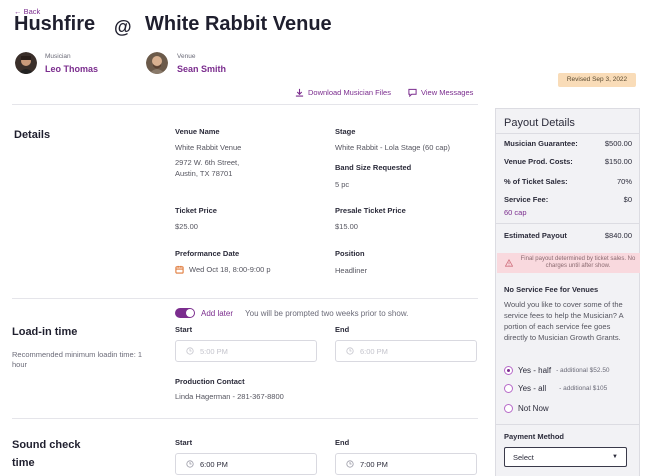  What do you see at coordinates (185, 313) in the screenshot?
I see `add-later-toggle` at bounding box center [185, 313].